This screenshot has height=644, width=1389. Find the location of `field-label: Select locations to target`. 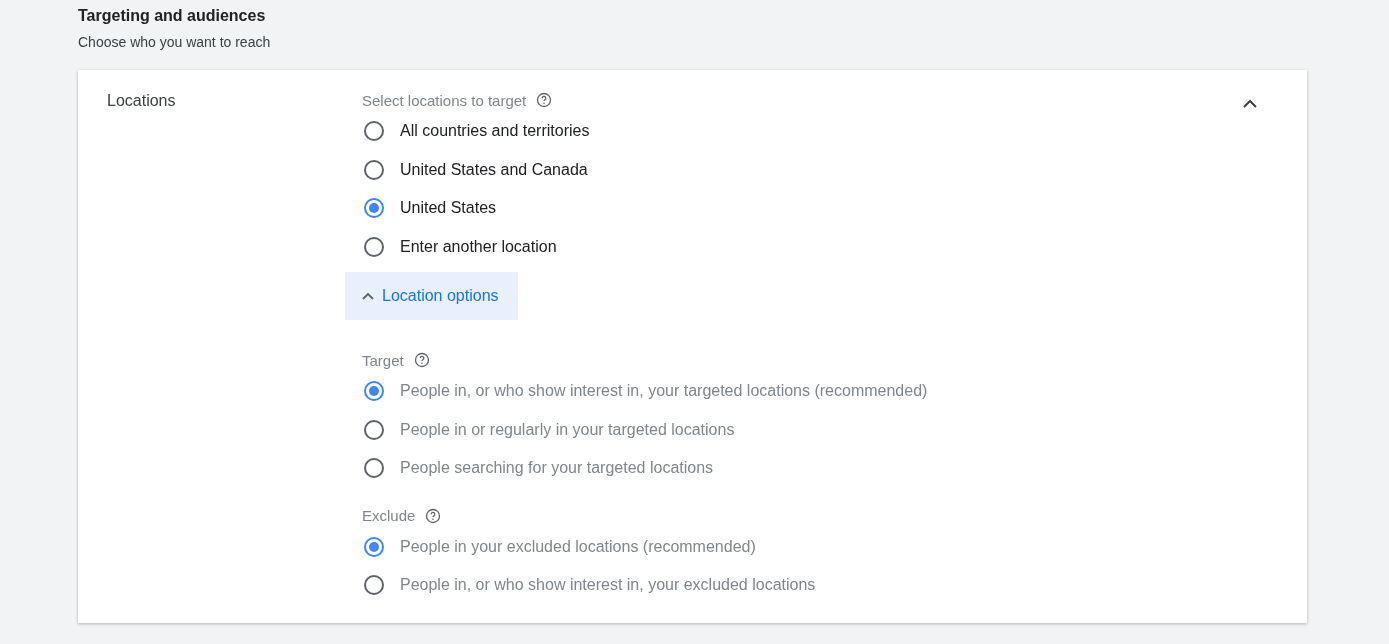

field-label: Select locations to target is located at coordinates (444, 100).